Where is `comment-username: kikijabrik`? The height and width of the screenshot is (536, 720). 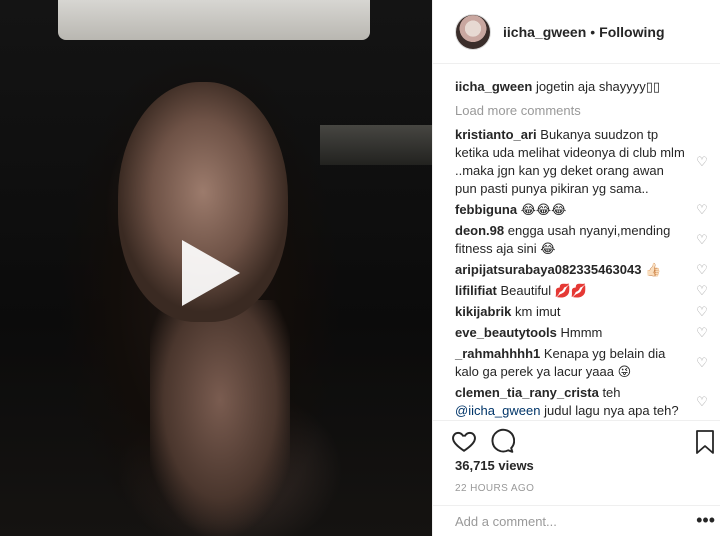
comment-username: kikijabrik is located at coordinates (483, 311).